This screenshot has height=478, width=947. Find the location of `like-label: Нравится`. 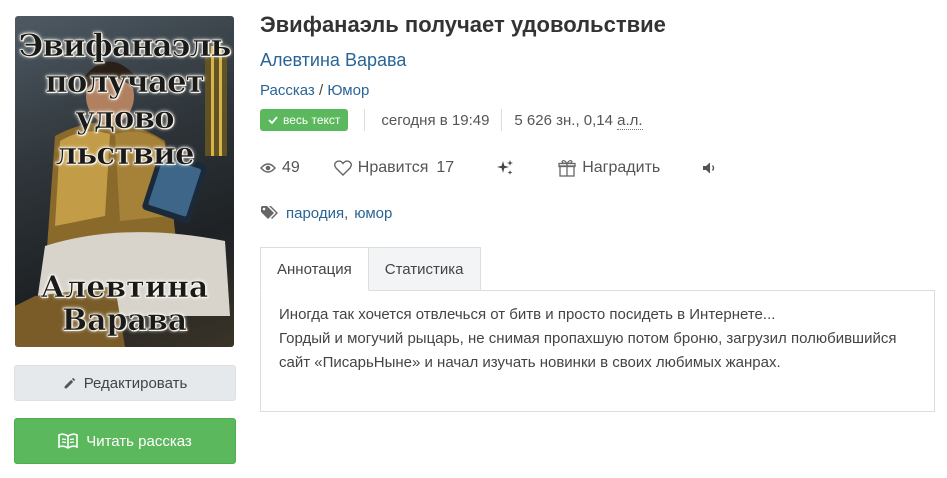

like-label: Нравится is located at coordinates (393, 167).